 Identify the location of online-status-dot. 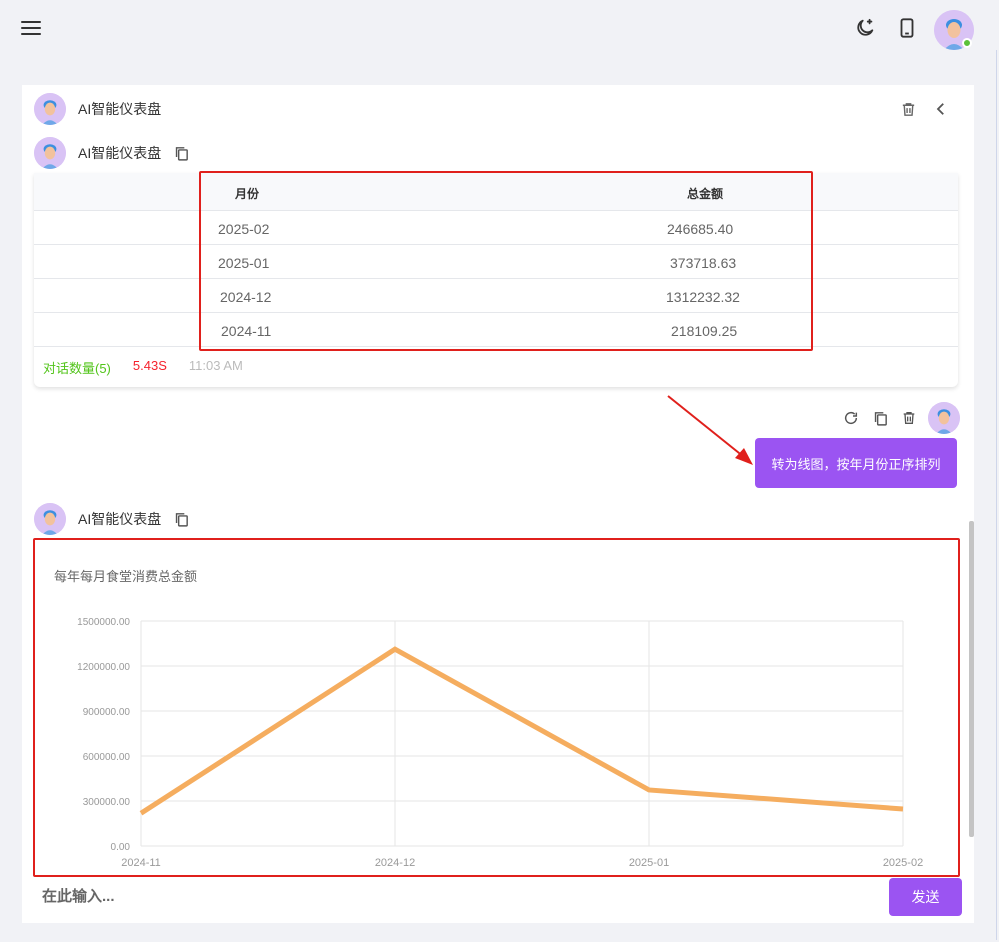
(967, 43).